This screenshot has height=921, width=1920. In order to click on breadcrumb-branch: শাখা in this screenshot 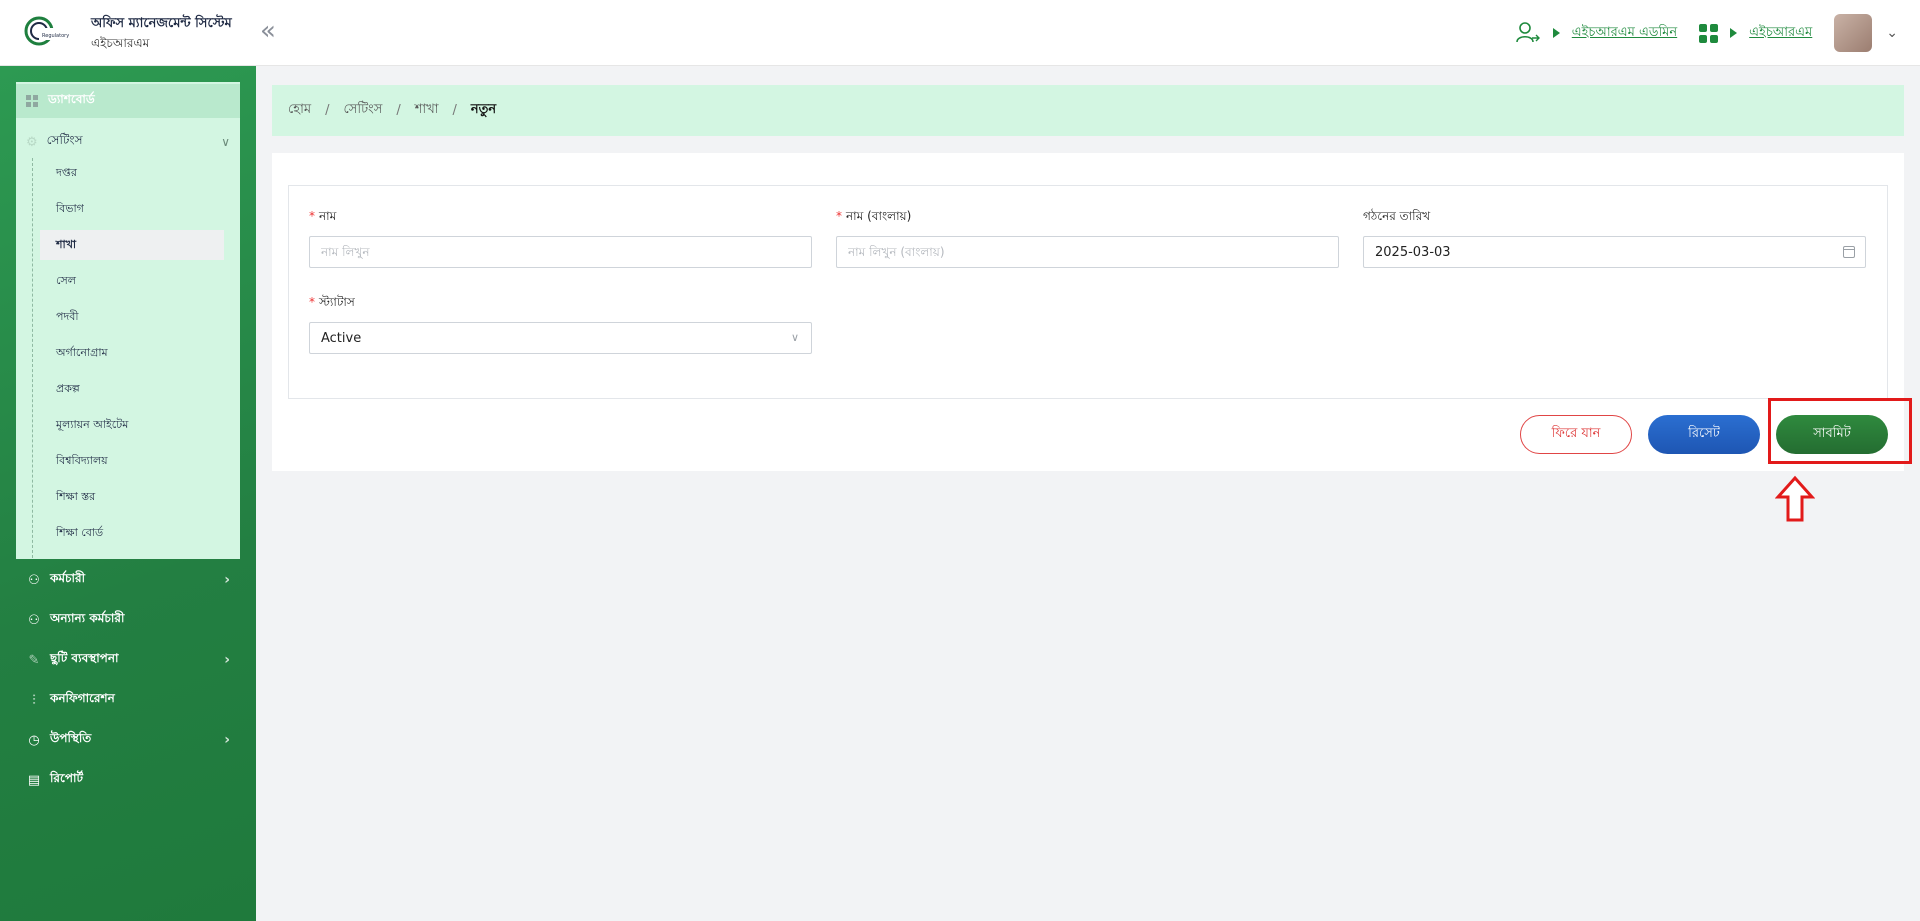, I will do `click(427, 110)`.